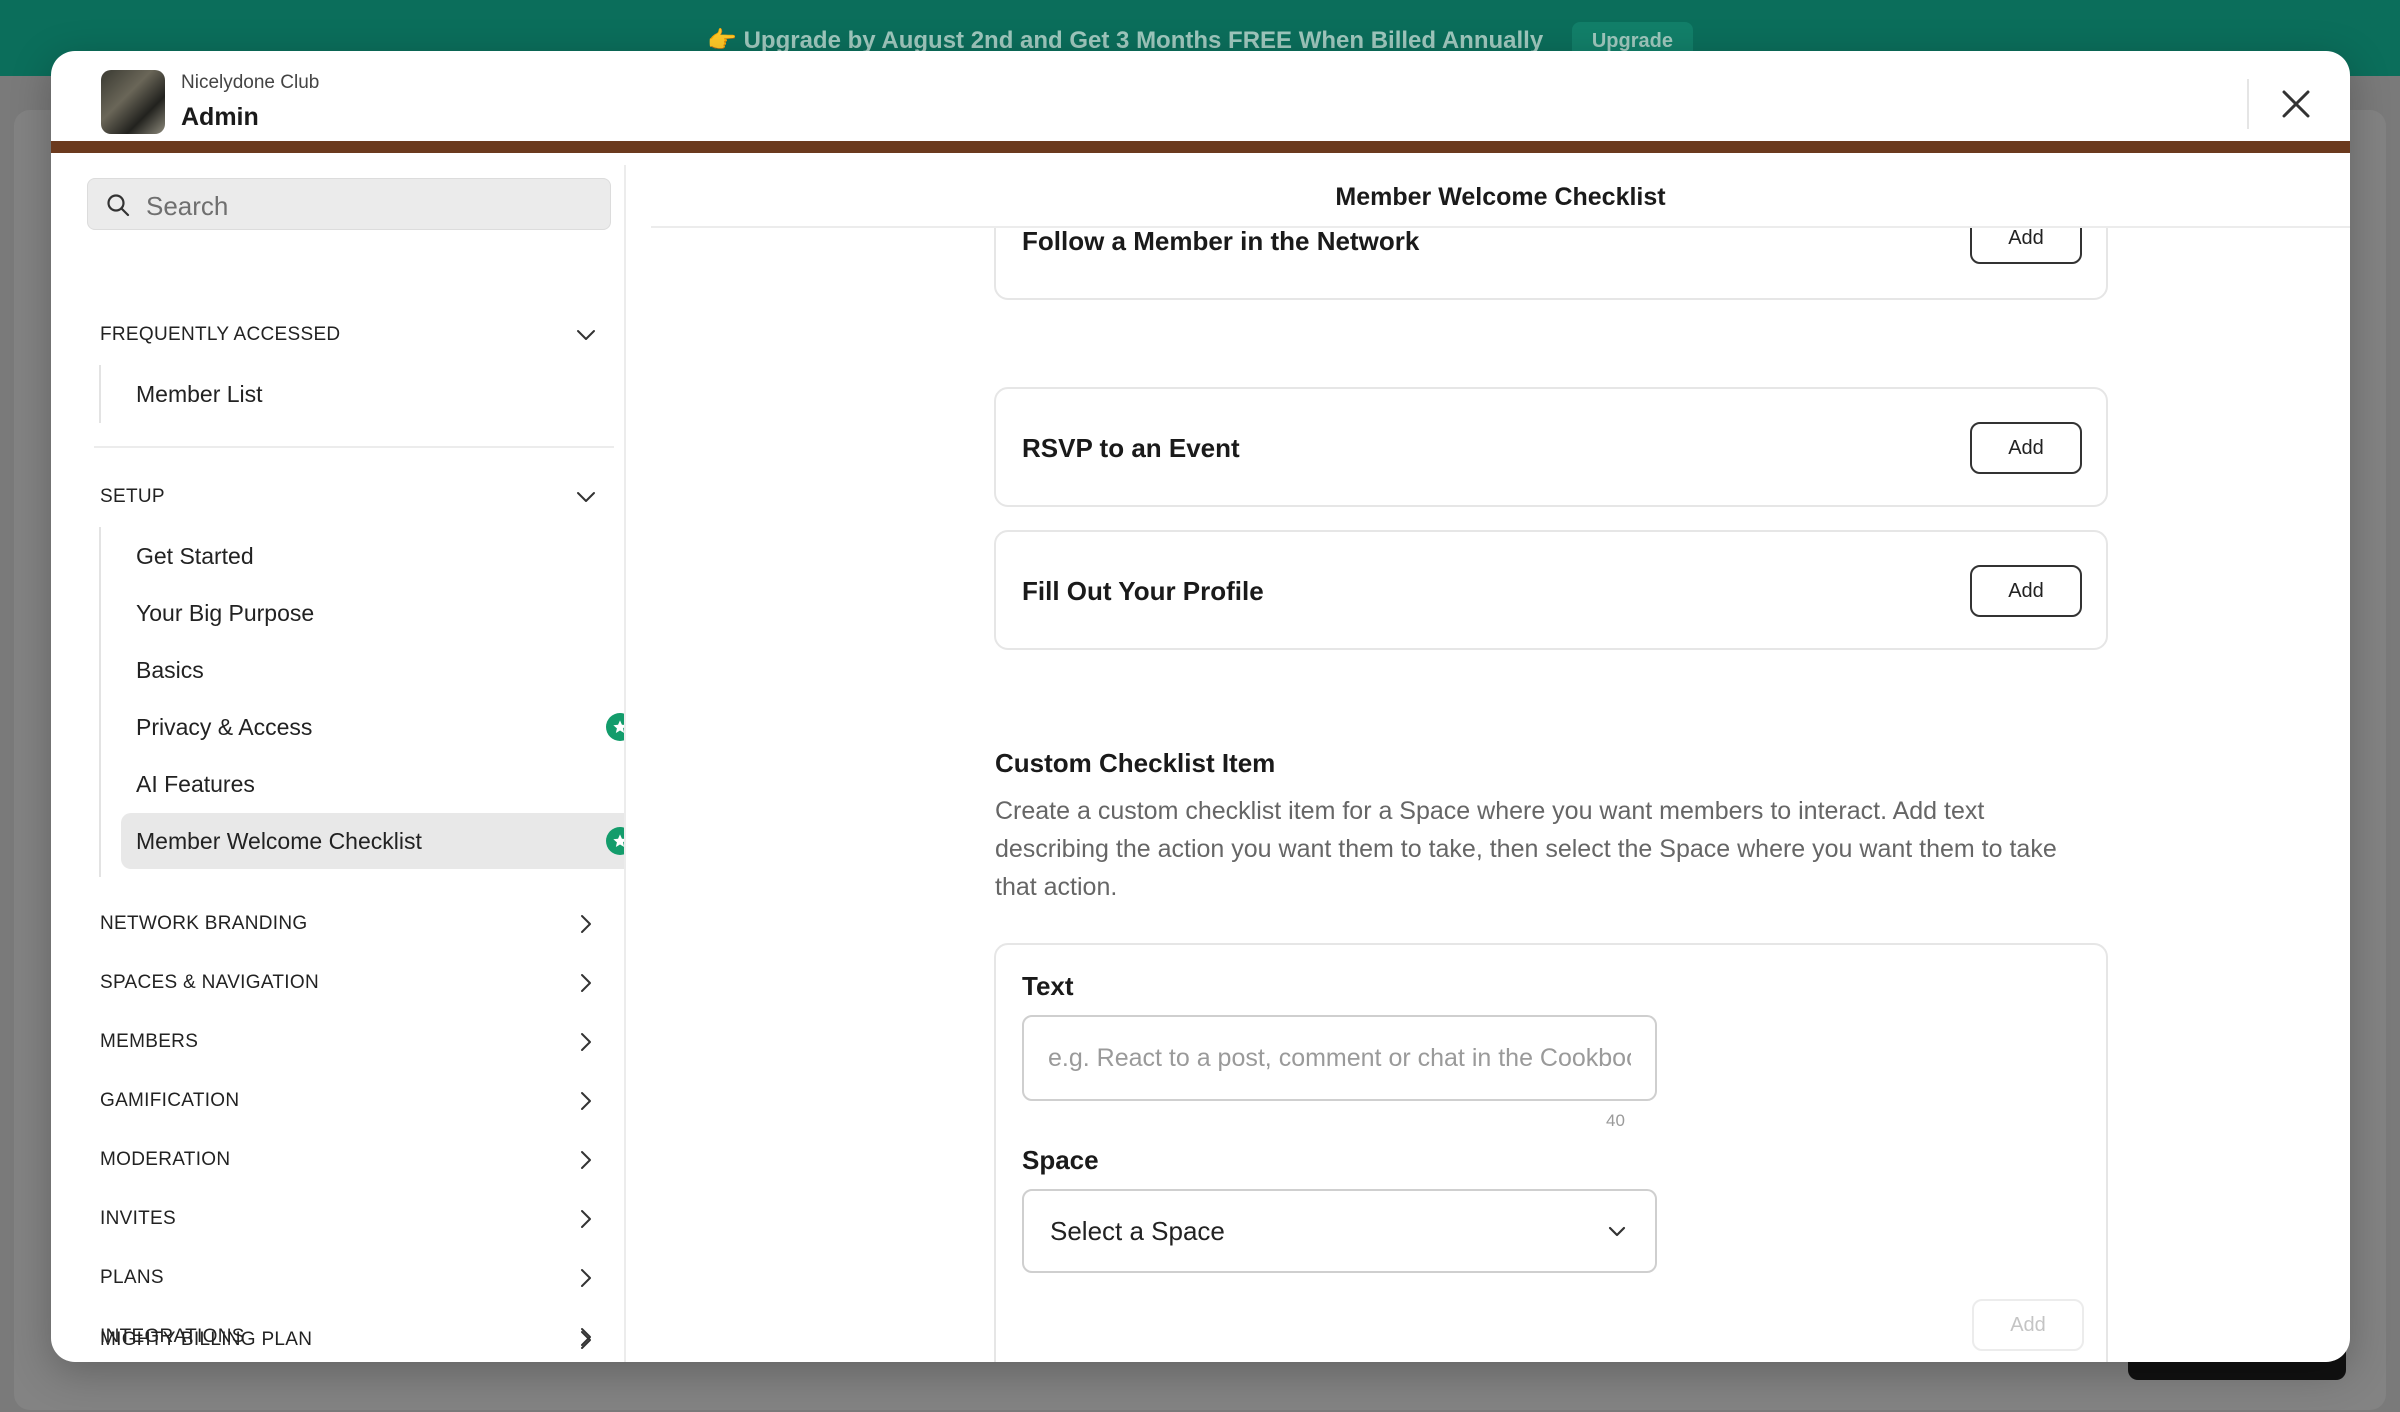 Image resolution: width=2400 pixels, height=1412 pixels. Describe the element at coordinates (1551, 1152) in the screenshot. I see `custom-checklist-form: Text 40 Space Select a Space Add` at that location.